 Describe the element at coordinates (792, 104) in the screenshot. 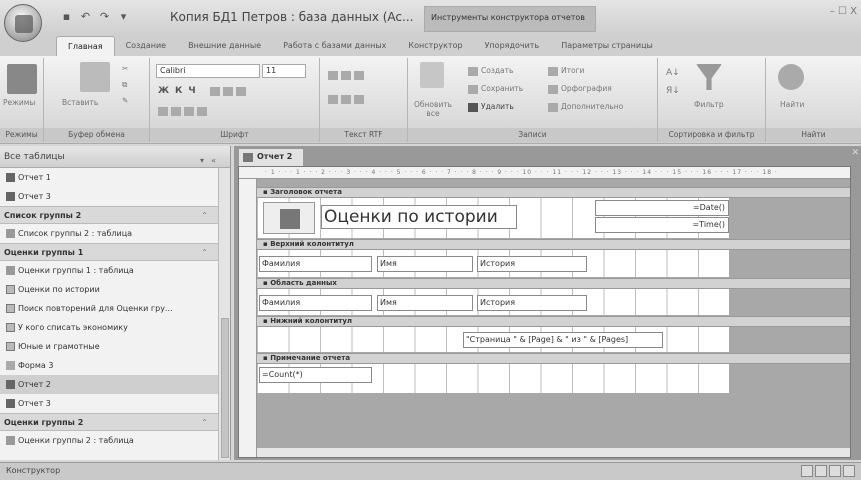

I see `find-button: Найти` at that location.